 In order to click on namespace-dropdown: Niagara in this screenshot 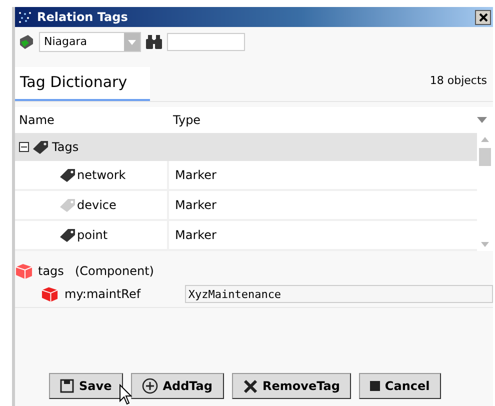, I will do `click(90, 42)`.